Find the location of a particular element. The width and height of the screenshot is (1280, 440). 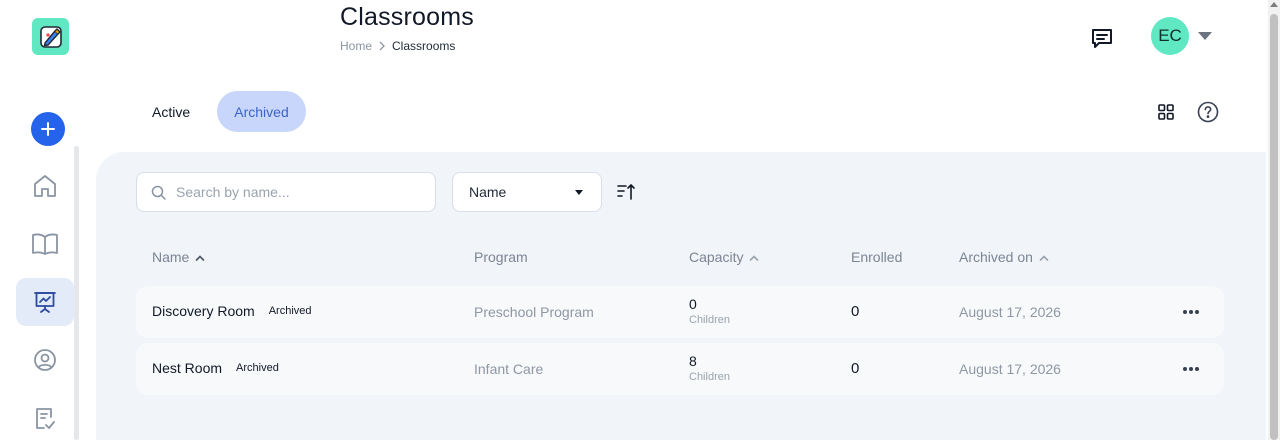

column-header-label: Program is located at coordinates (501, 257).